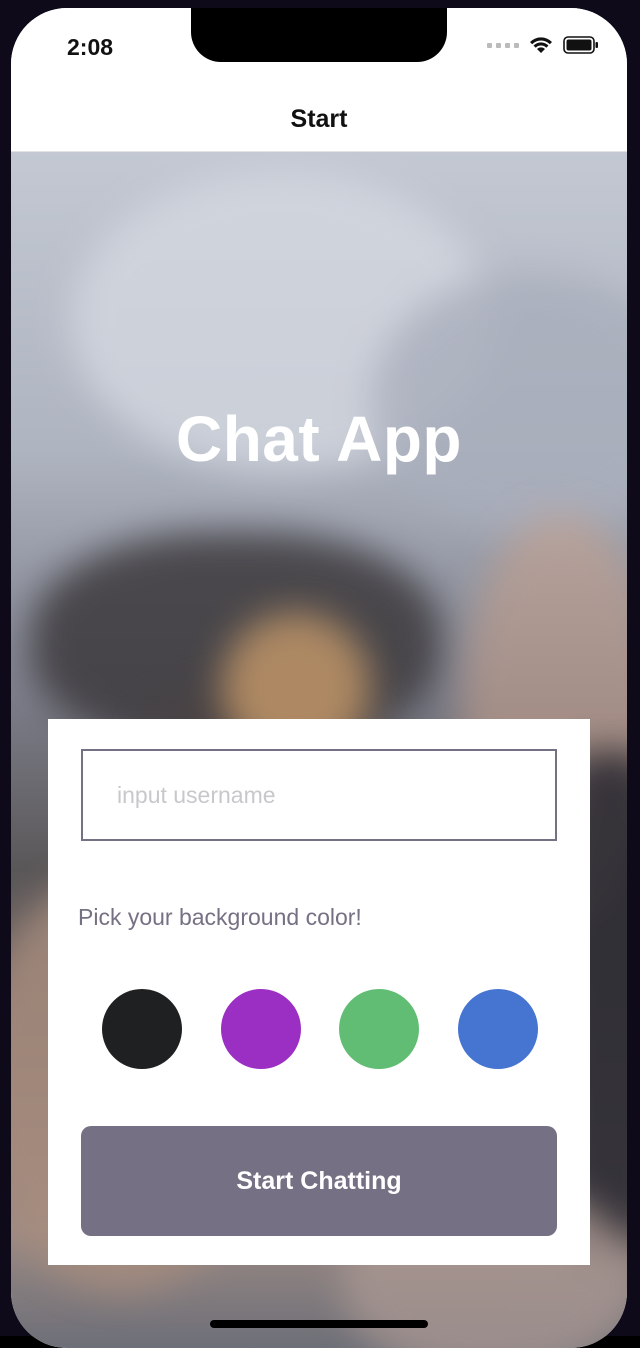  What do you see at coordinates (319, 1181) in the screenshot?
I see `start-chatting-button: Start Chatting` at bounding box center [319, 1181].